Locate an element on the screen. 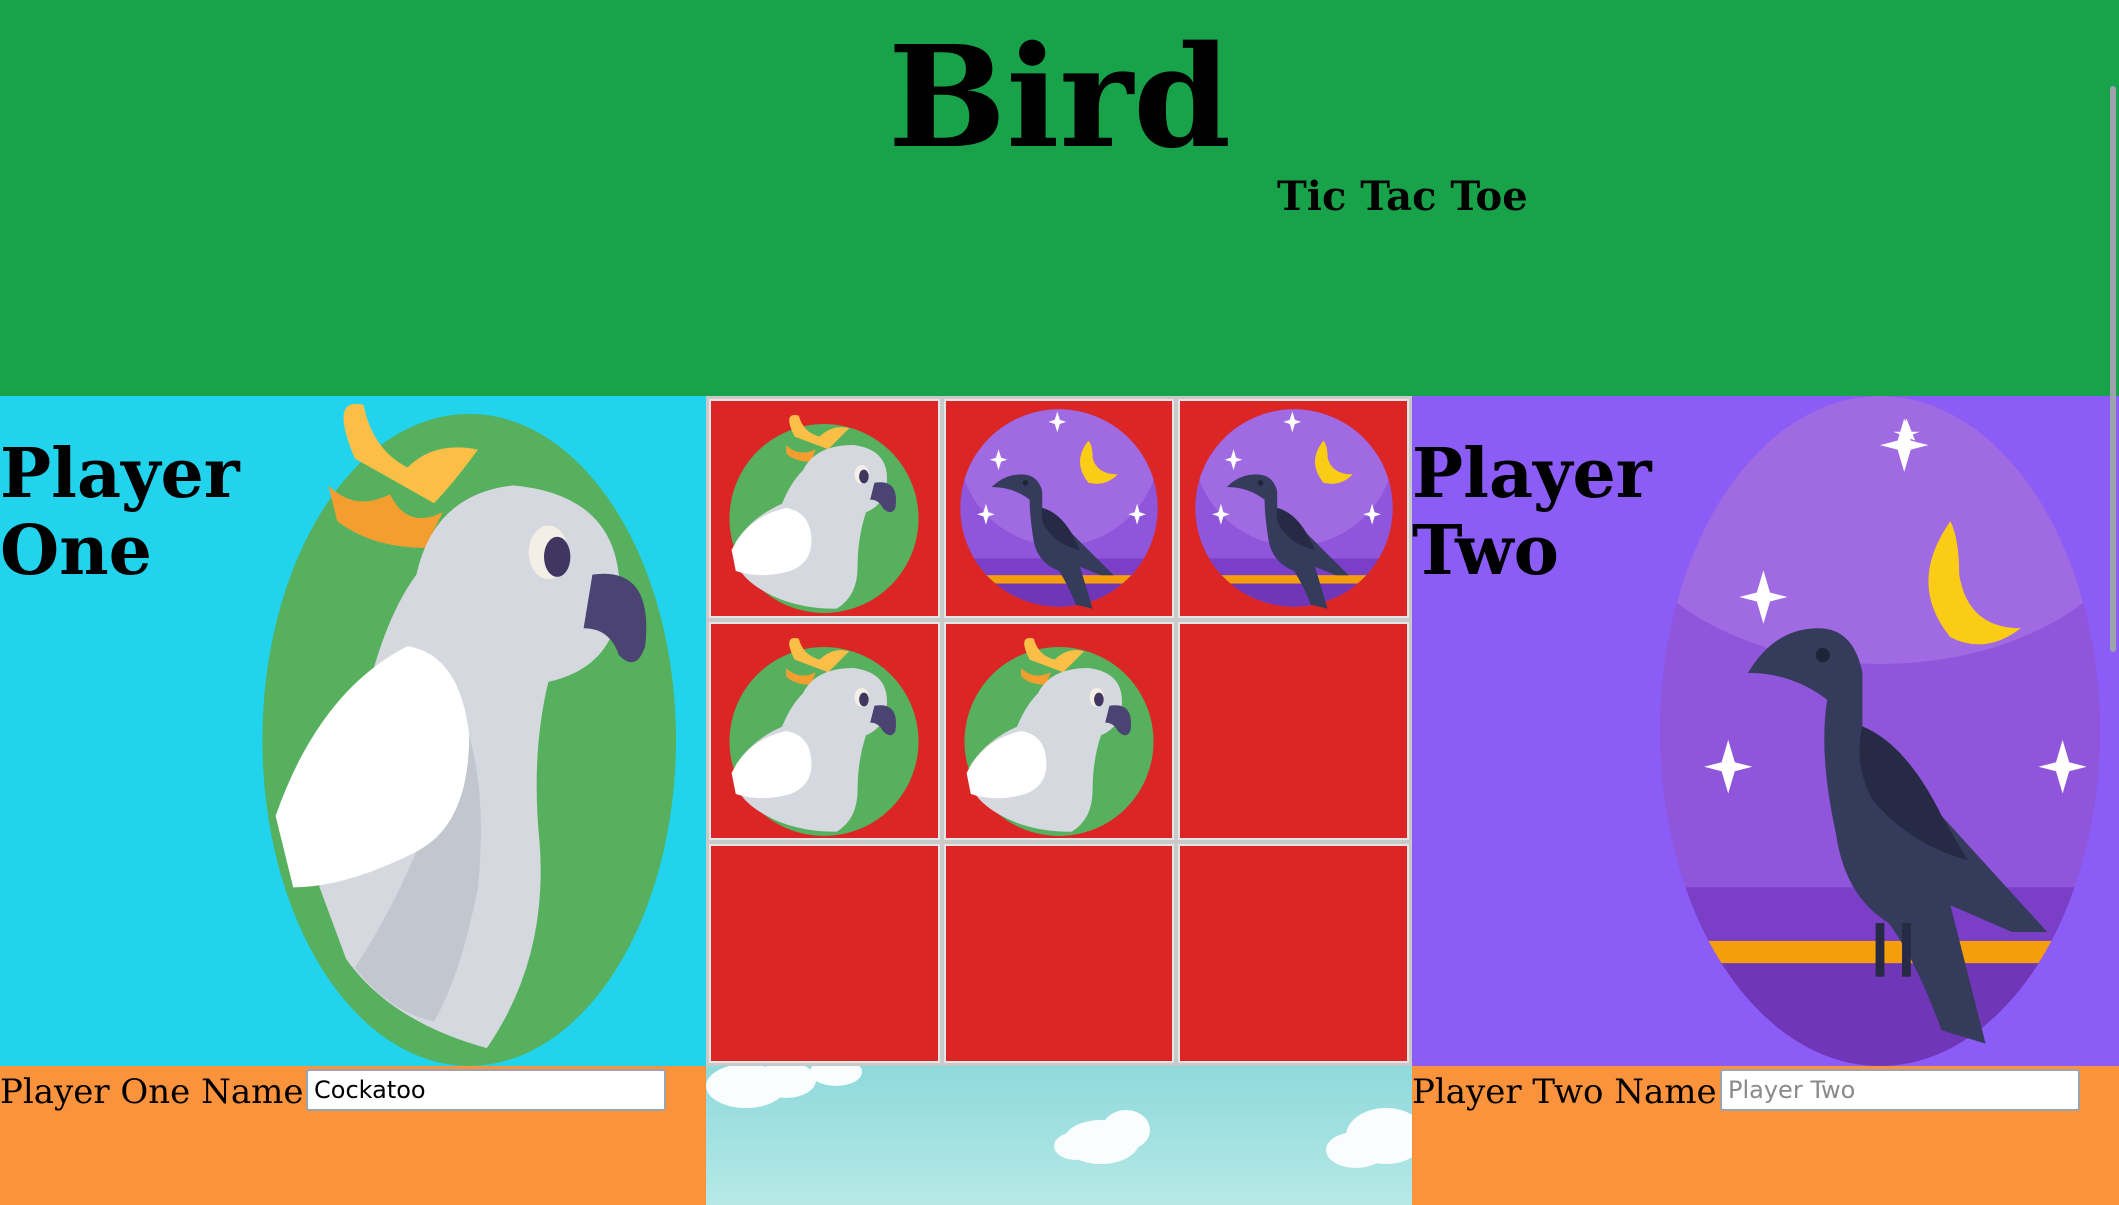  player-one-heading: Player One is located at coordinates (120, 512).